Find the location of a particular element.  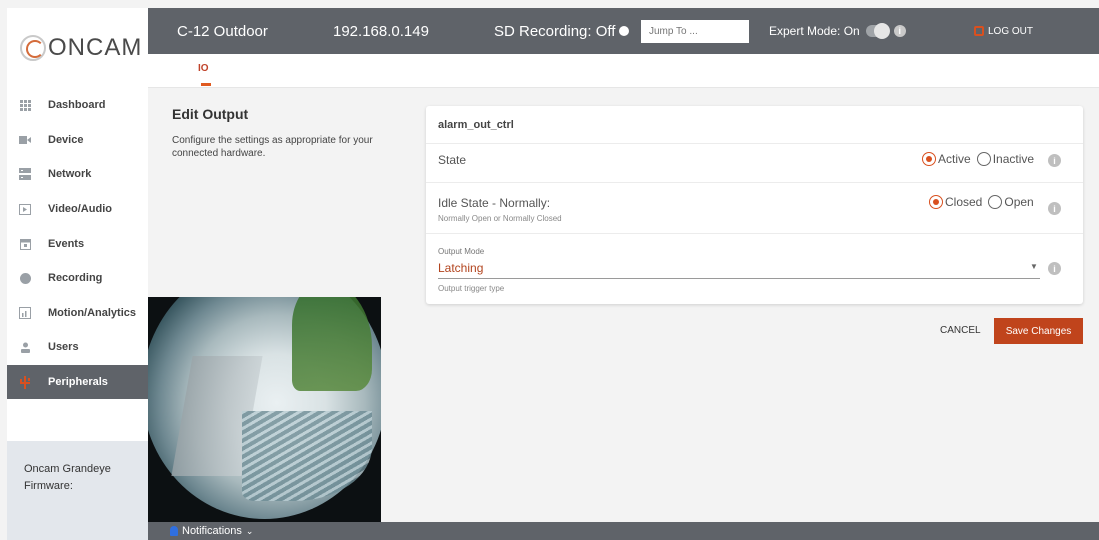

oncam-logo-icon is located at coordinates (33, 48).